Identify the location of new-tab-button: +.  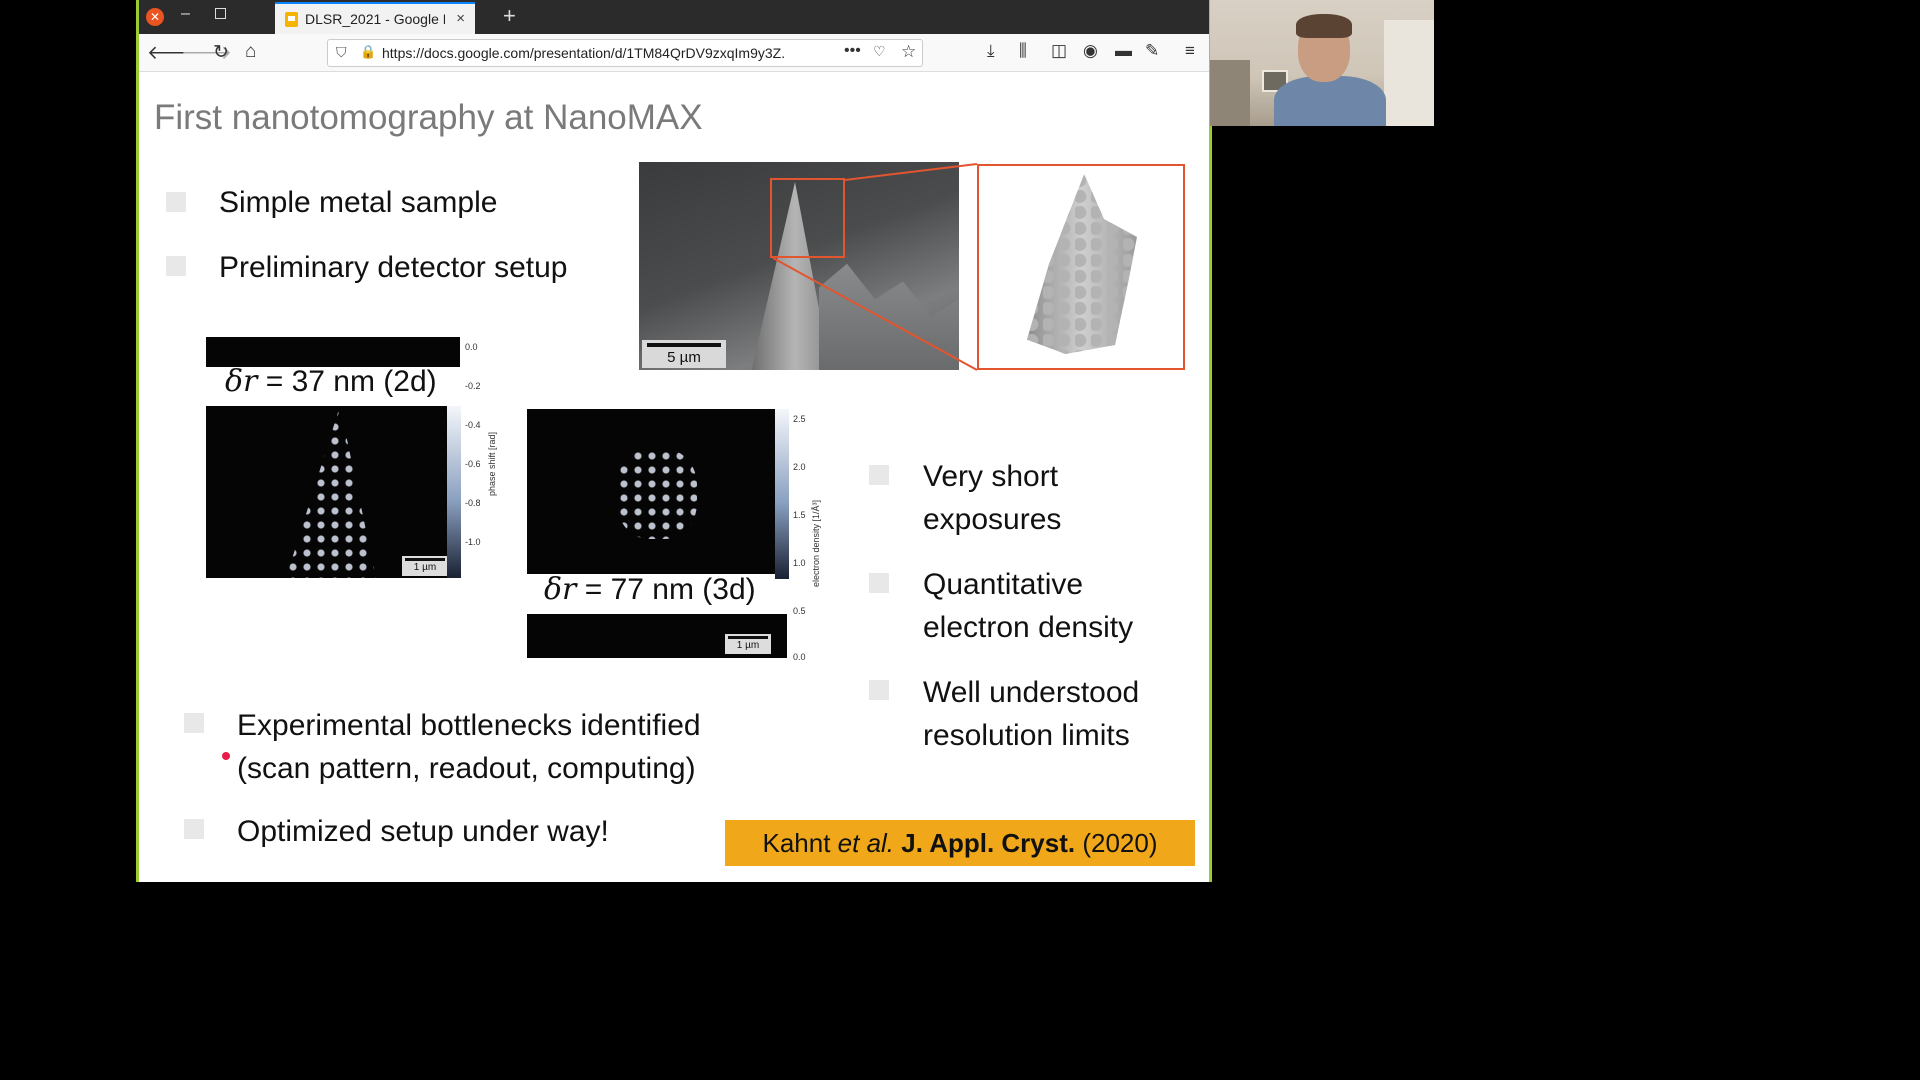
(509, 16).